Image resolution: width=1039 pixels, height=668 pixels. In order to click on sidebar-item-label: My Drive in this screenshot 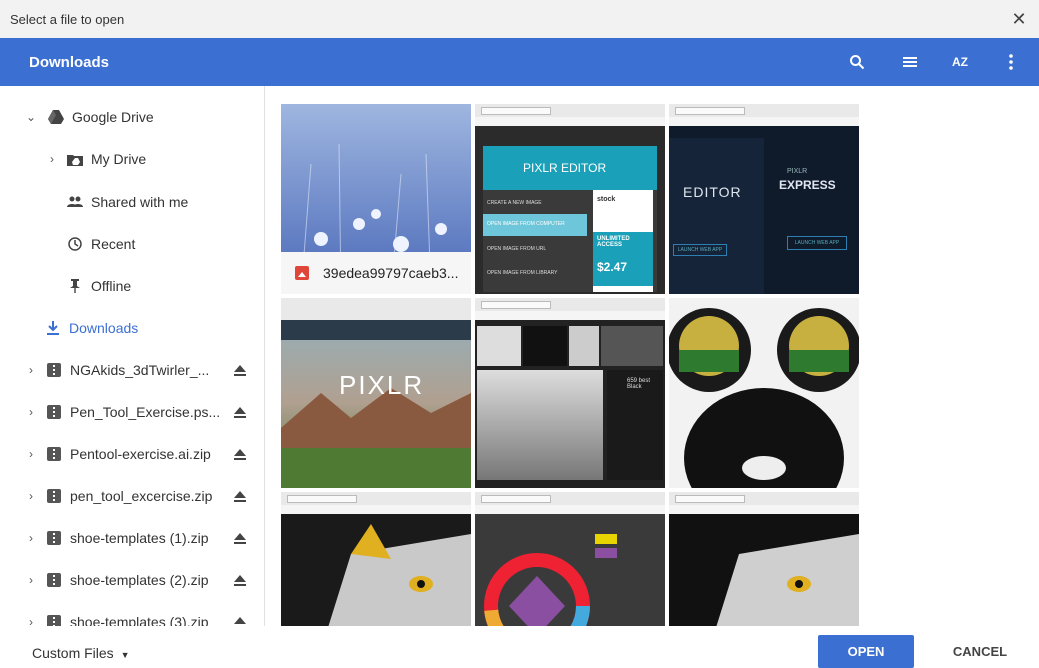, I will do `click(119, 159)`.